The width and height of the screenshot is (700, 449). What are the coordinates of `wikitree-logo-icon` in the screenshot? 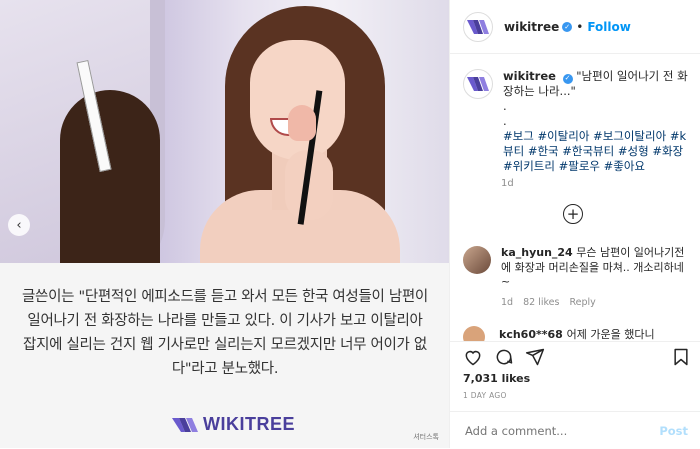 It's located at (185, 424).